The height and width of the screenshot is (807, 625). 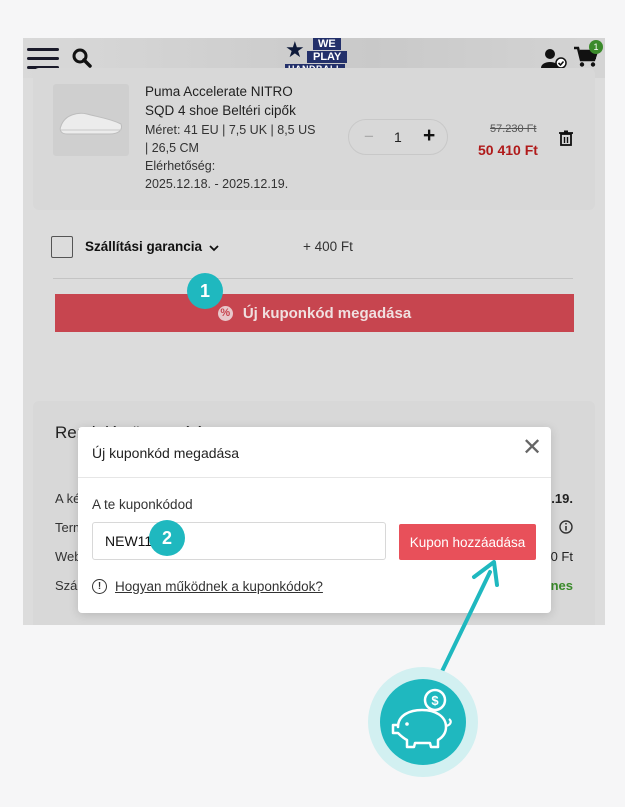 What do you see at coordinates (421, 718) in the screenshot?
I see `piggy-bank-icon: $` at bounding box center [421, 718].